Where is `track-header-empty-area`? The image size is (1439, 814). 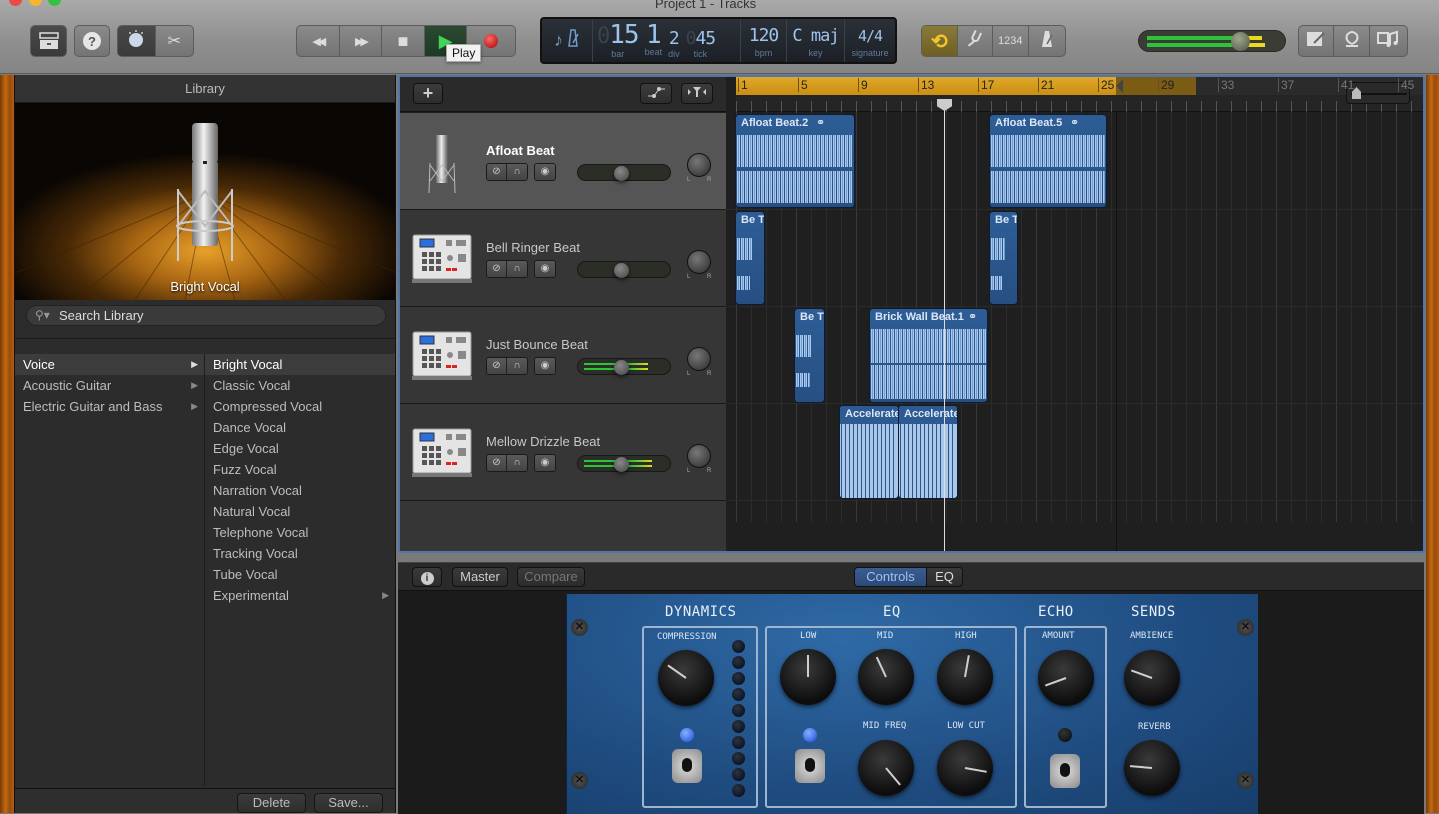
track-header-empty-area is located at coordinates (563, 526).